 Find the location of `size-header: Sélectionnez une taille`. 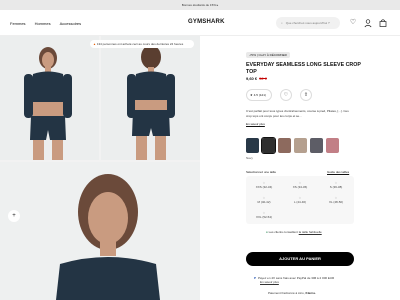

size-header: Sélectionnez une taille is located at coordinates (261, 172).